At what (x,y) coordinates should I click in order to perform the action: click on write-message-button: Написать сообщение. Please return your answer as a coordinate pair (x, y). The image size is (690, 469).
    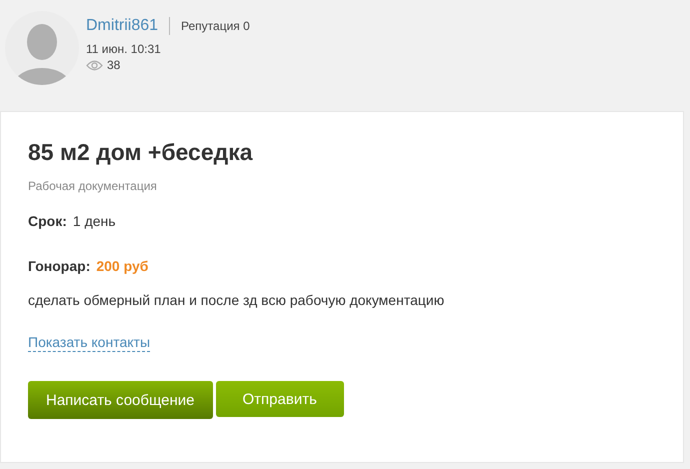
    Looking at the image, I should click on (120, 400).